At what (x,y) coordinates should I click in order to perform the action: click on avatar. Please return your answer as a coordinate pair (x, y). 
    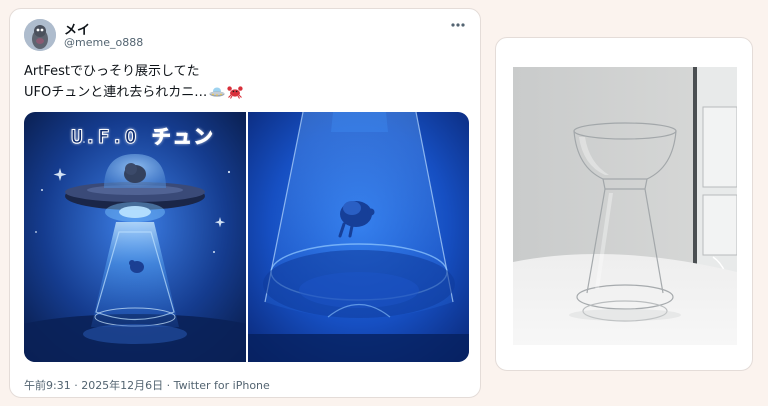
    Looking at the image, I should click on (40, 35).